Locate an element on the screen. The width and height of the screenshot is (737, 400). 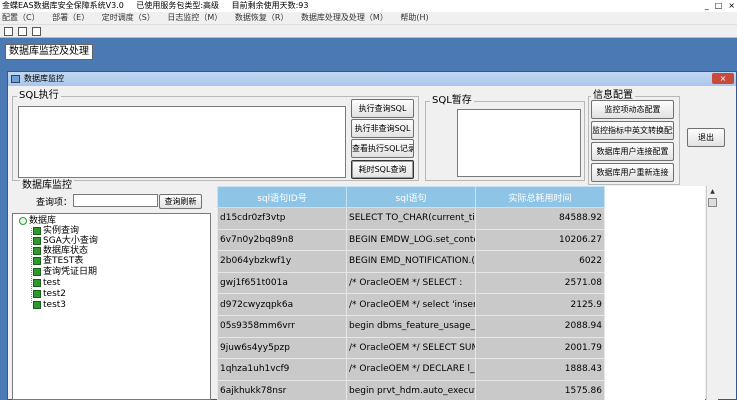
column-header-sql-text: sql语句 is located at coordinates (411, 197).